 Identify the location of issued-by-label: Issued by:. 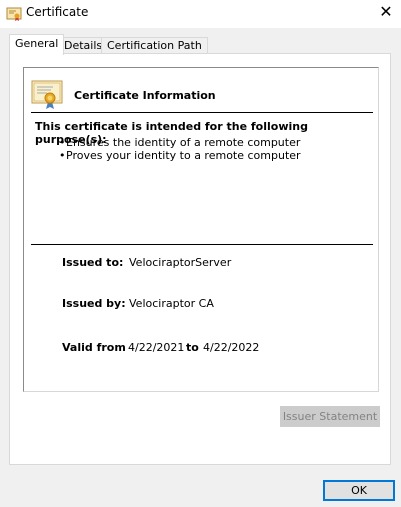
(94, 303).